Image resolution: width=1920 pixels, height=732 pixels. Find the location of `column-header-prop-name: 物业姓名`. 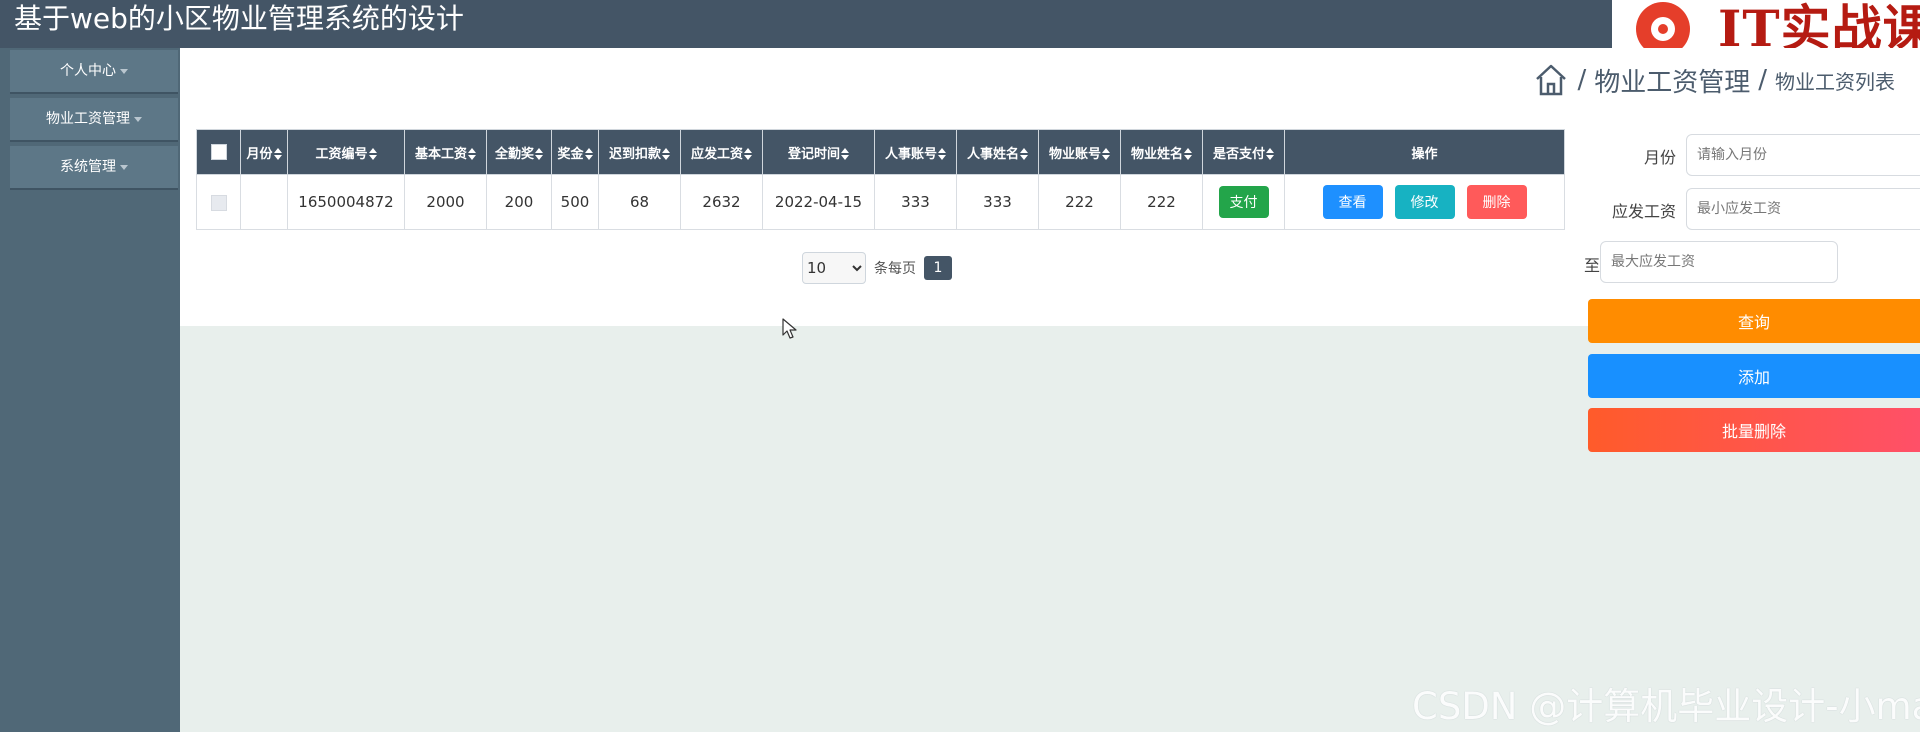

column-header-prop-name: 物业姓名 is located at coordinates (1161, 152).